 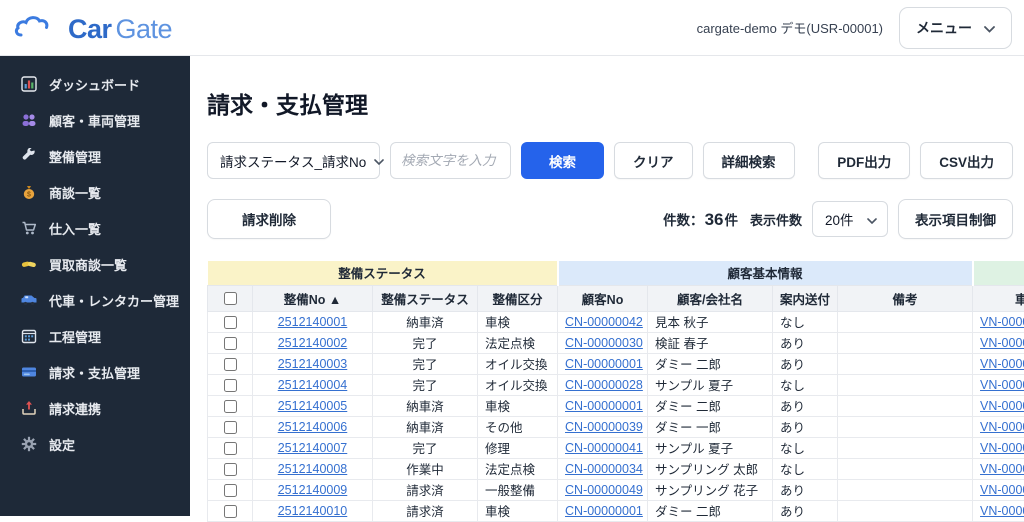 What do you see at coordinates (75, 336) in the screenshot?
I see `sidebar-item-label: 工程管理` at bounding box center [75, 336].